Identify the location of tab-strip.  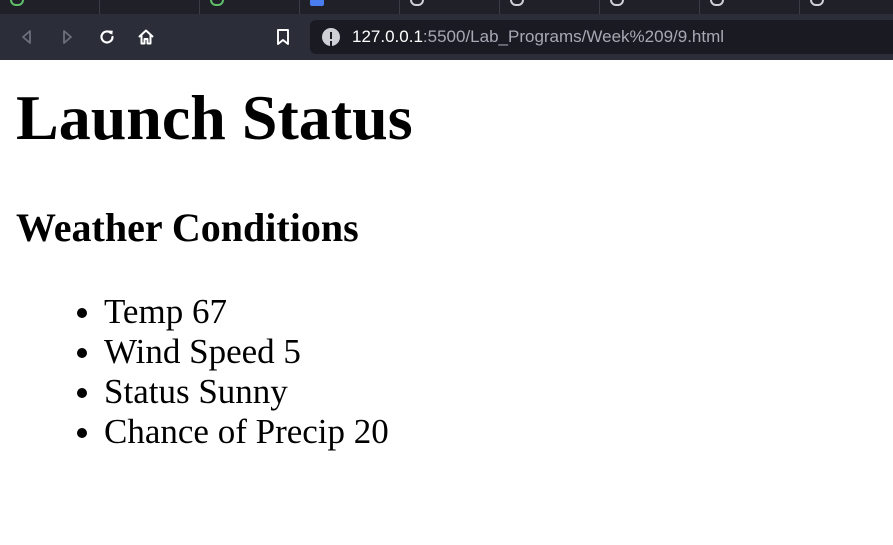
(446, 7).